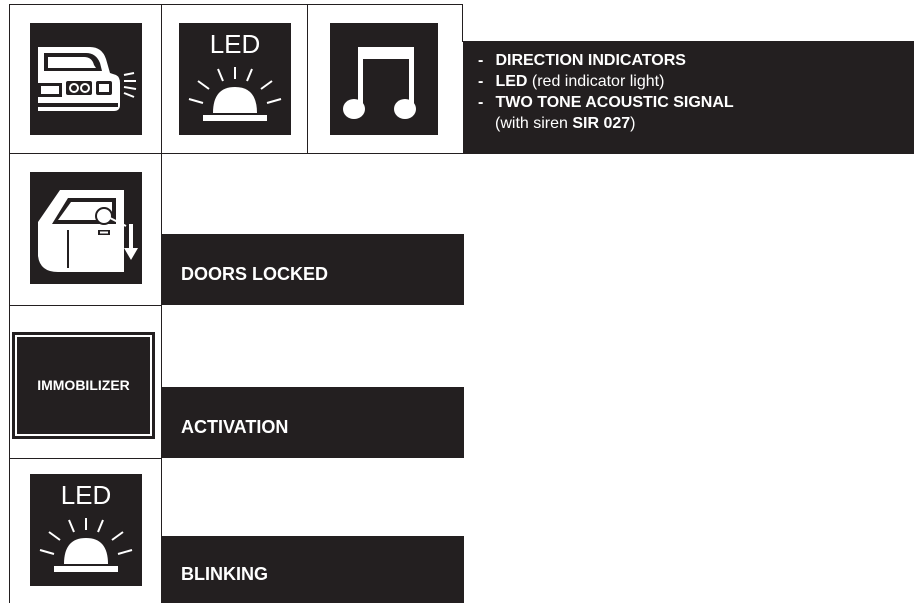 The height and width of the screenshot is (603, 914). I want to click on doors-locked-label: DOORS LOCKED, so click(312, 269).